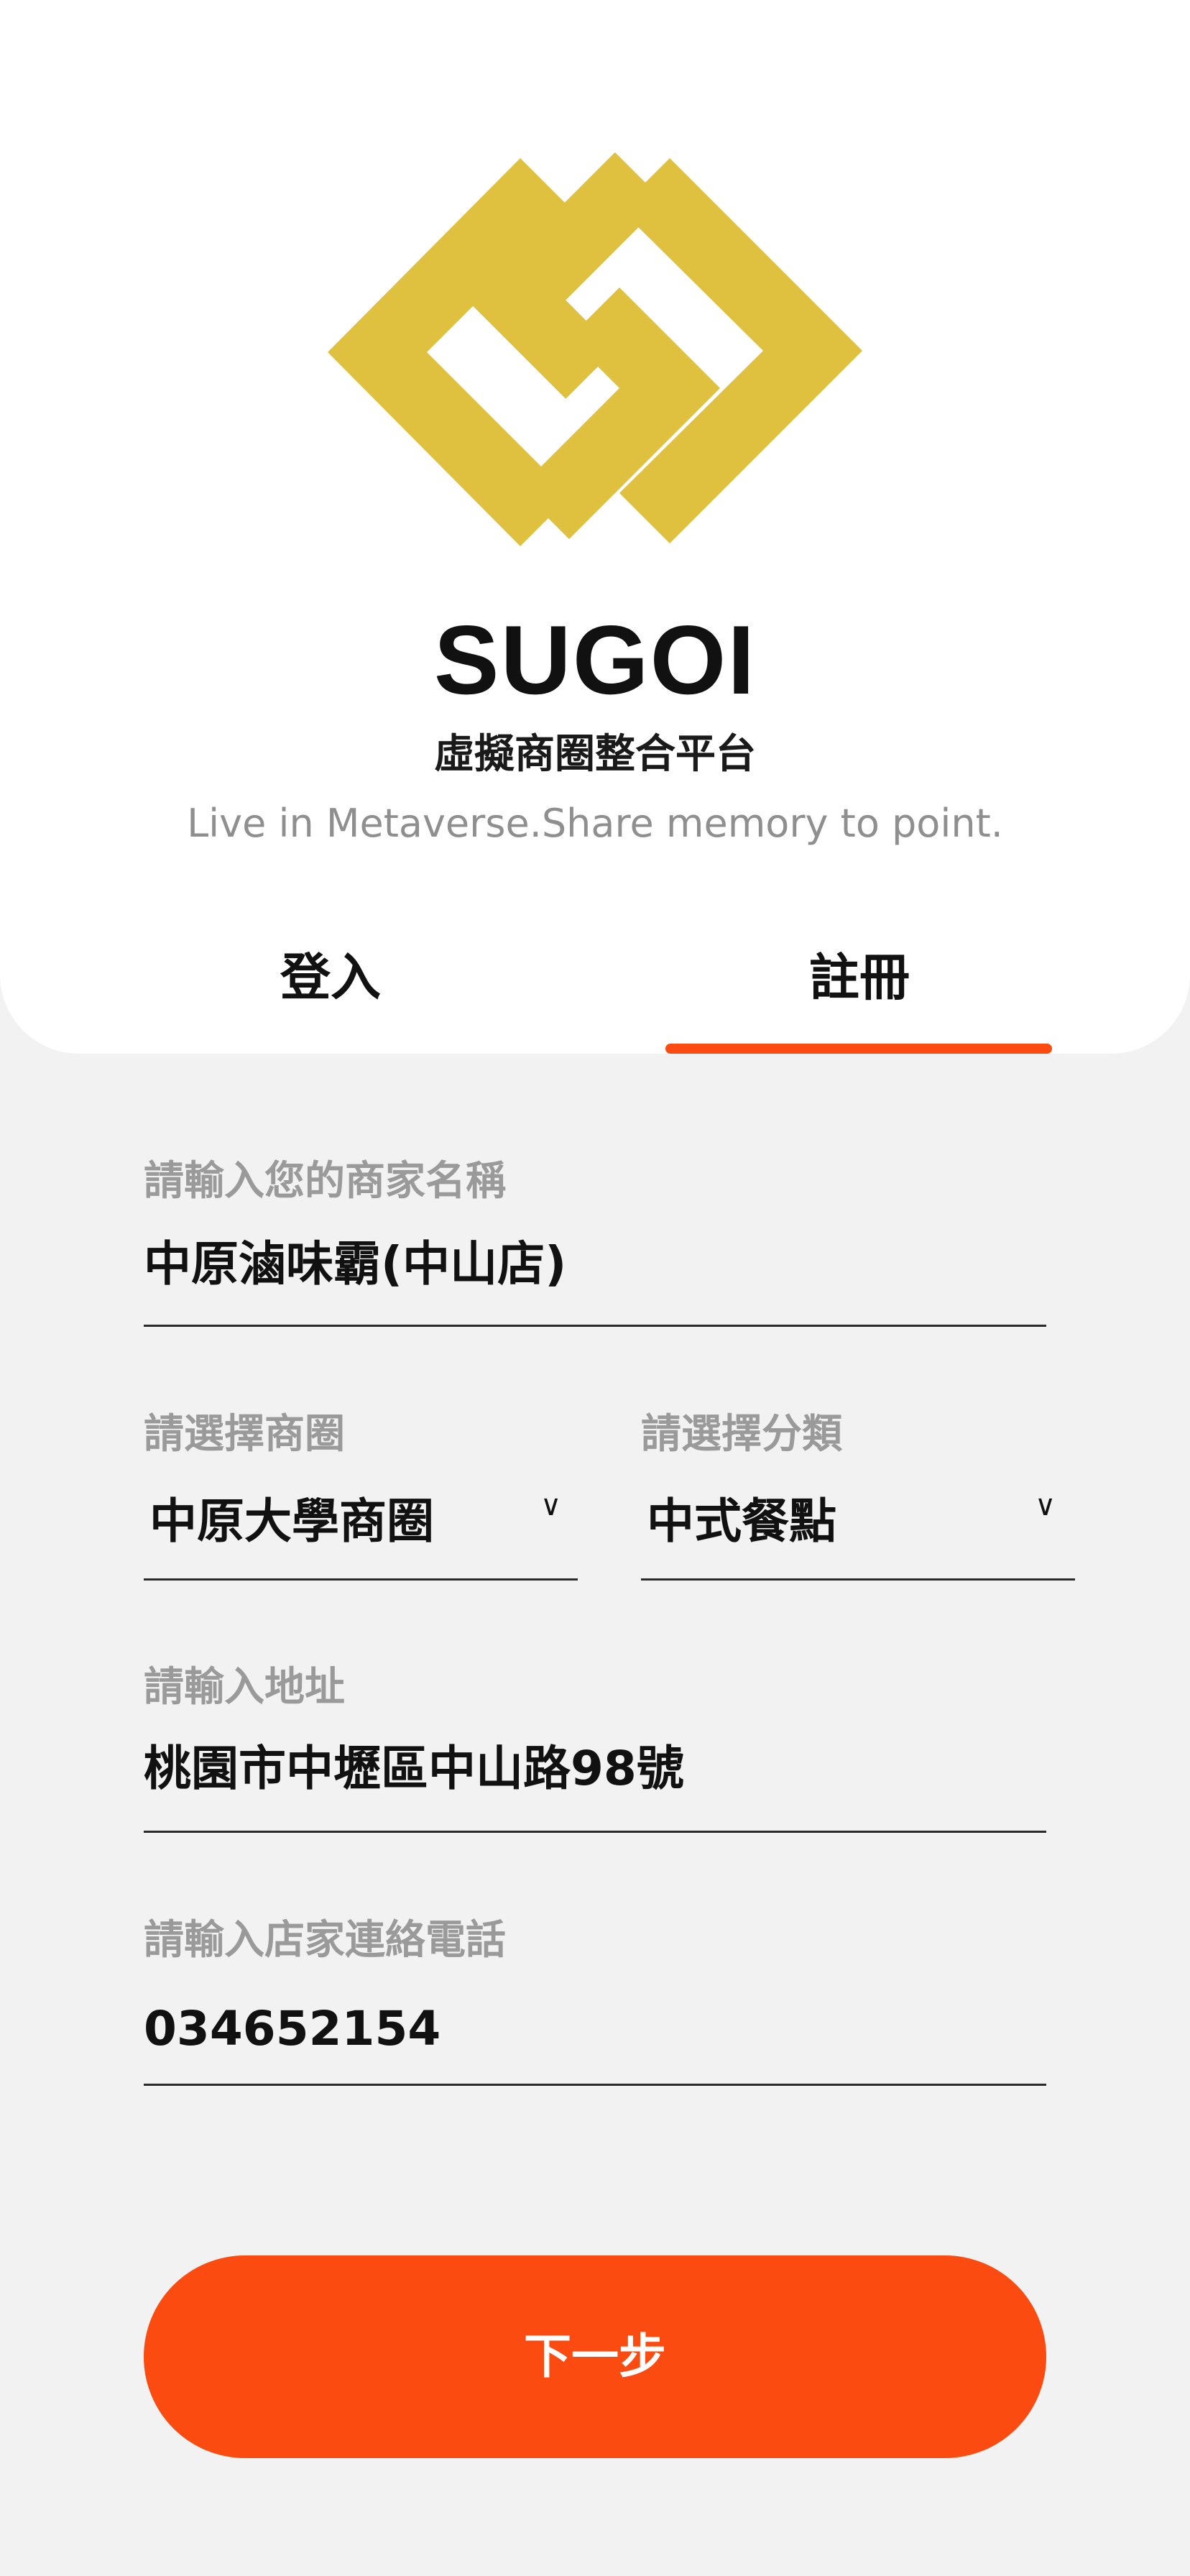 The height and width of the screenshot is (2576, 1190). I want to click on address-input: 桃園市中壢區中山路98號, so click(414, 1769).